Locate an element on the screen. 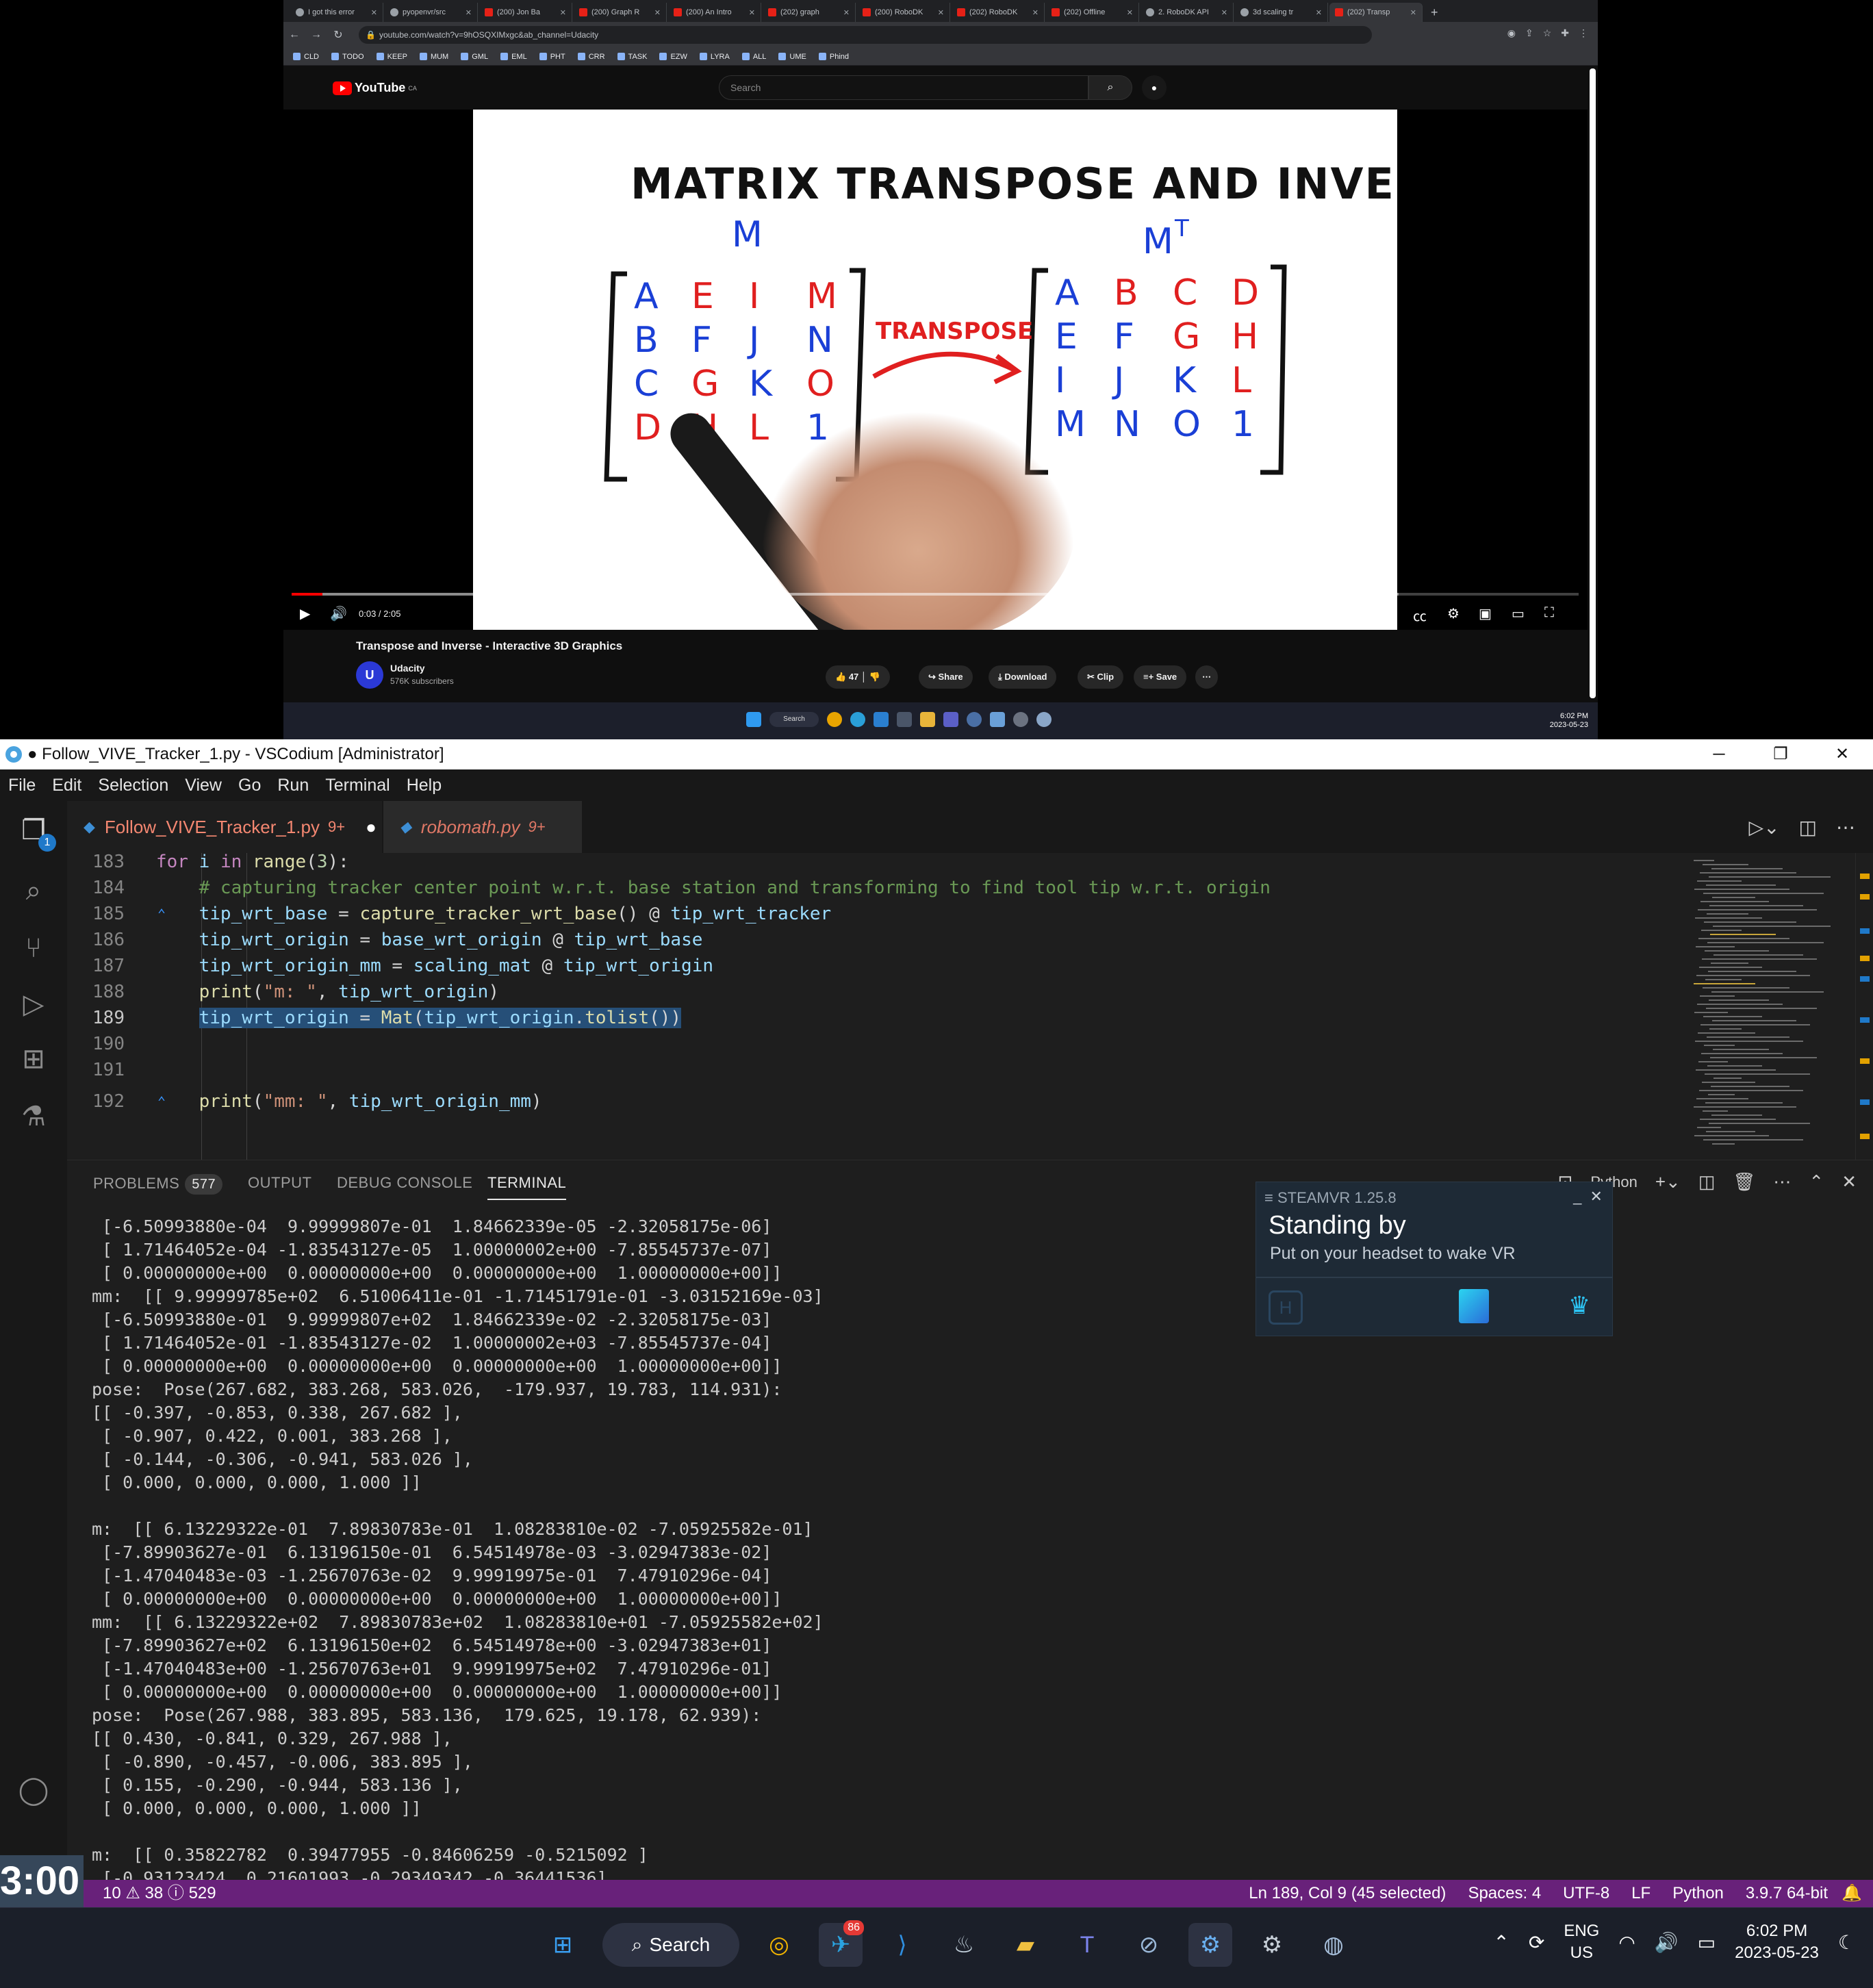 Image resolution: width=1873 pixels, height=1988 pixels. extensions-icon: ⊞ is located at coordinates (34, 1059).